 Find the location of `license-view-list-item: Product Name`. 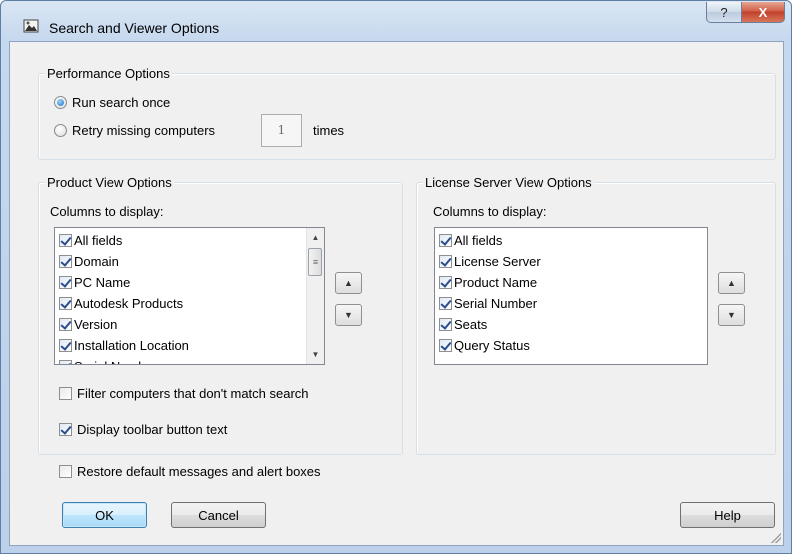

license-view-list-item: Product Name is located at coordinates (488, 282).